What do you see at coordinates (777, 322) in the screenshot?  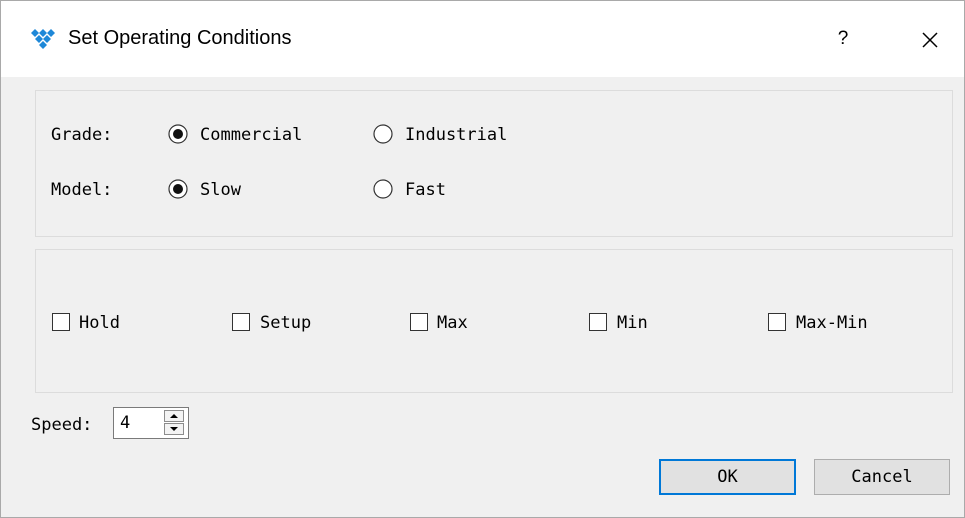 I see `checkbox-max-min` at bounding box center [777, 322].